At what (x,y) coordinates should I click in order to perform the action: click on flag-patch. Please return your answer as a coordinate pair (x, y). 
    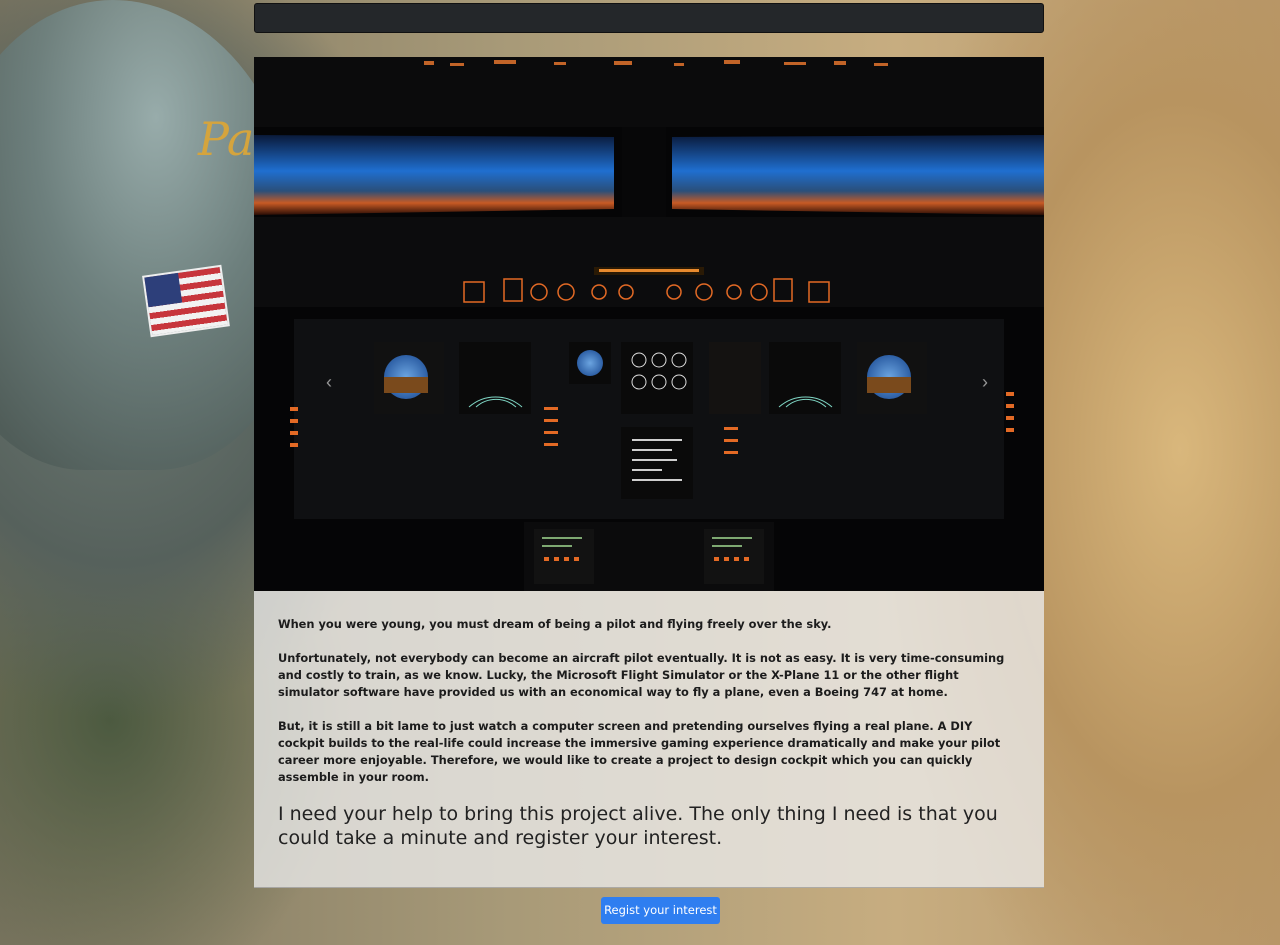
    Looking at the image, I should click on (186, 301).